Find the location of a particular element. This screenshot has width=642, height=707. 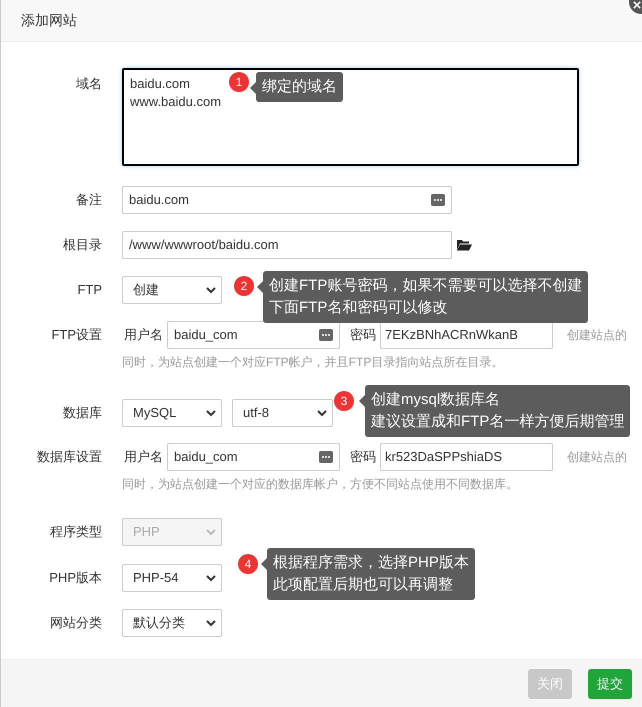

step-badge: 3 is located at coordinates (344, 401).